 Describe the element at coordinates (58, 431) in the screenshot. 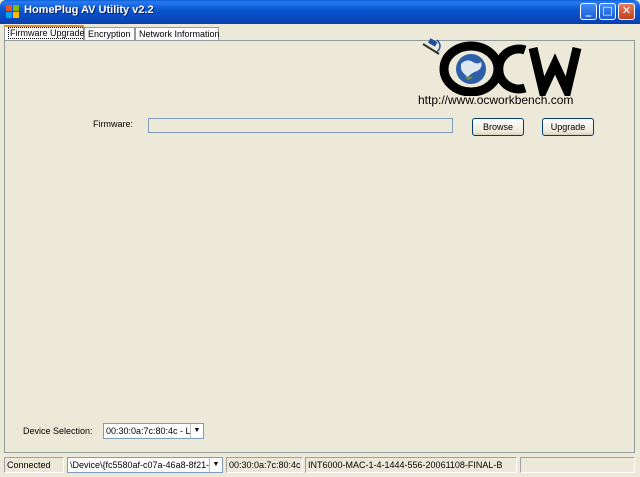

I see `device-selection-label: Device Selection:` at that location.